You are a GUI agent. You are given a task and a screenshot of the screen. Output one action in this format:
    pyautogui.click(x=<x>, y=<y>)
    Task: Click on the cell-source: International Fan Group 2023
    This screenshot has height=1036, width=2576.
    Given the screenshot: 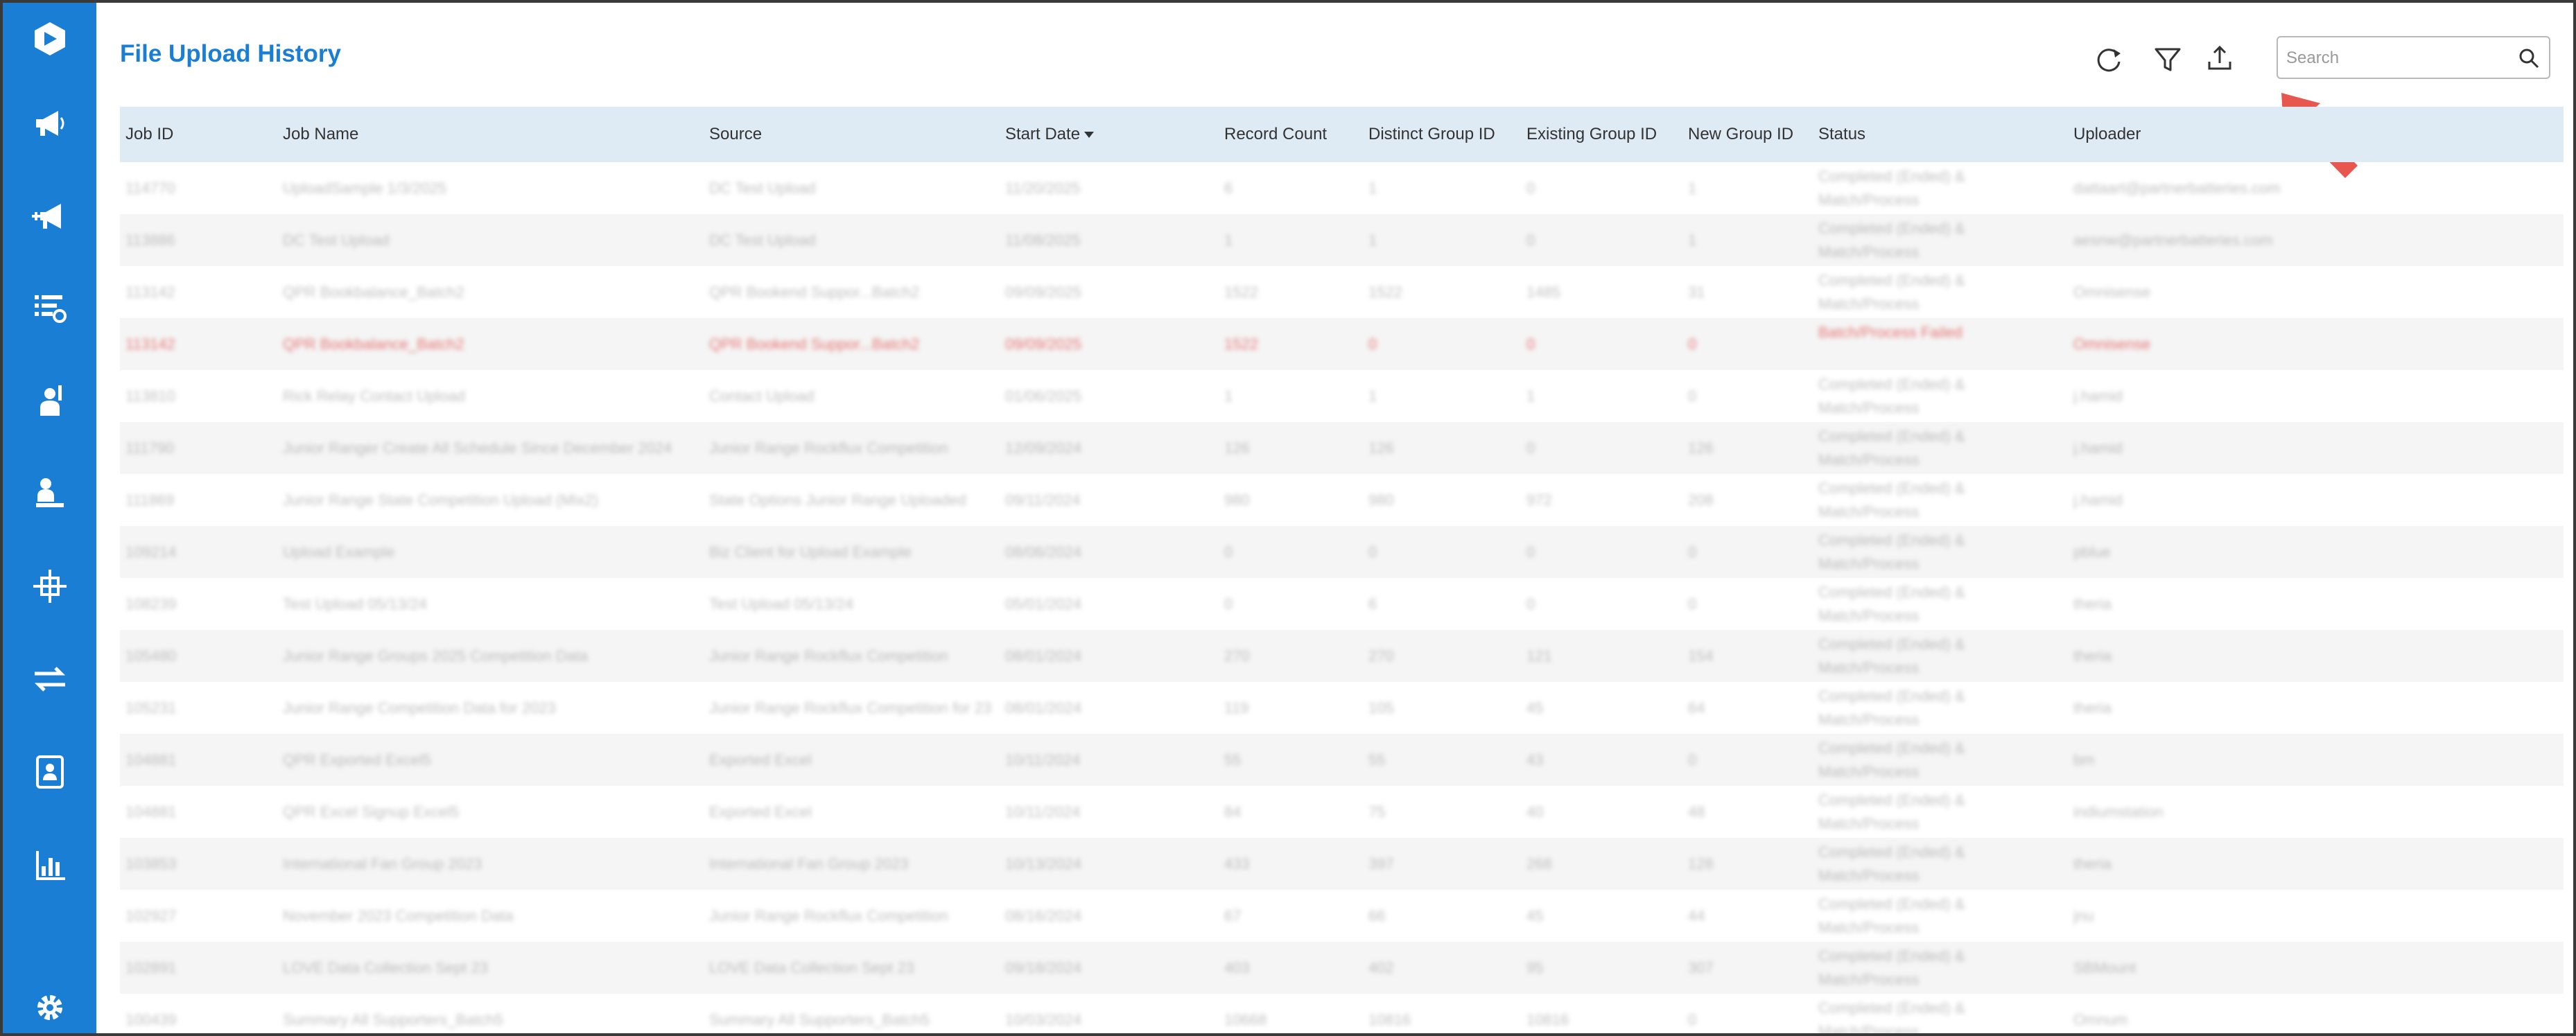 What is the action you would take?
    pyautogui.click(x=809, y=863)
    